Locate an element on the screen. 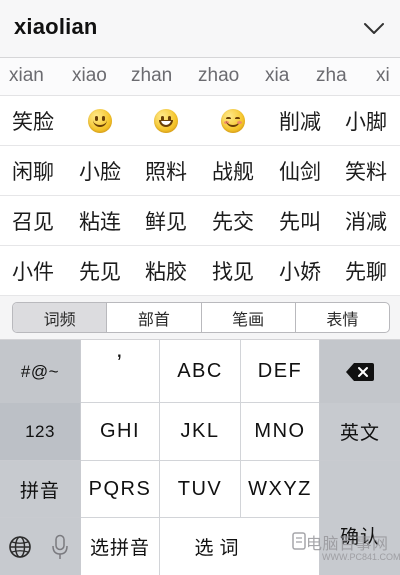  select-word-label: 选词 is located at coordinates (219, 548).